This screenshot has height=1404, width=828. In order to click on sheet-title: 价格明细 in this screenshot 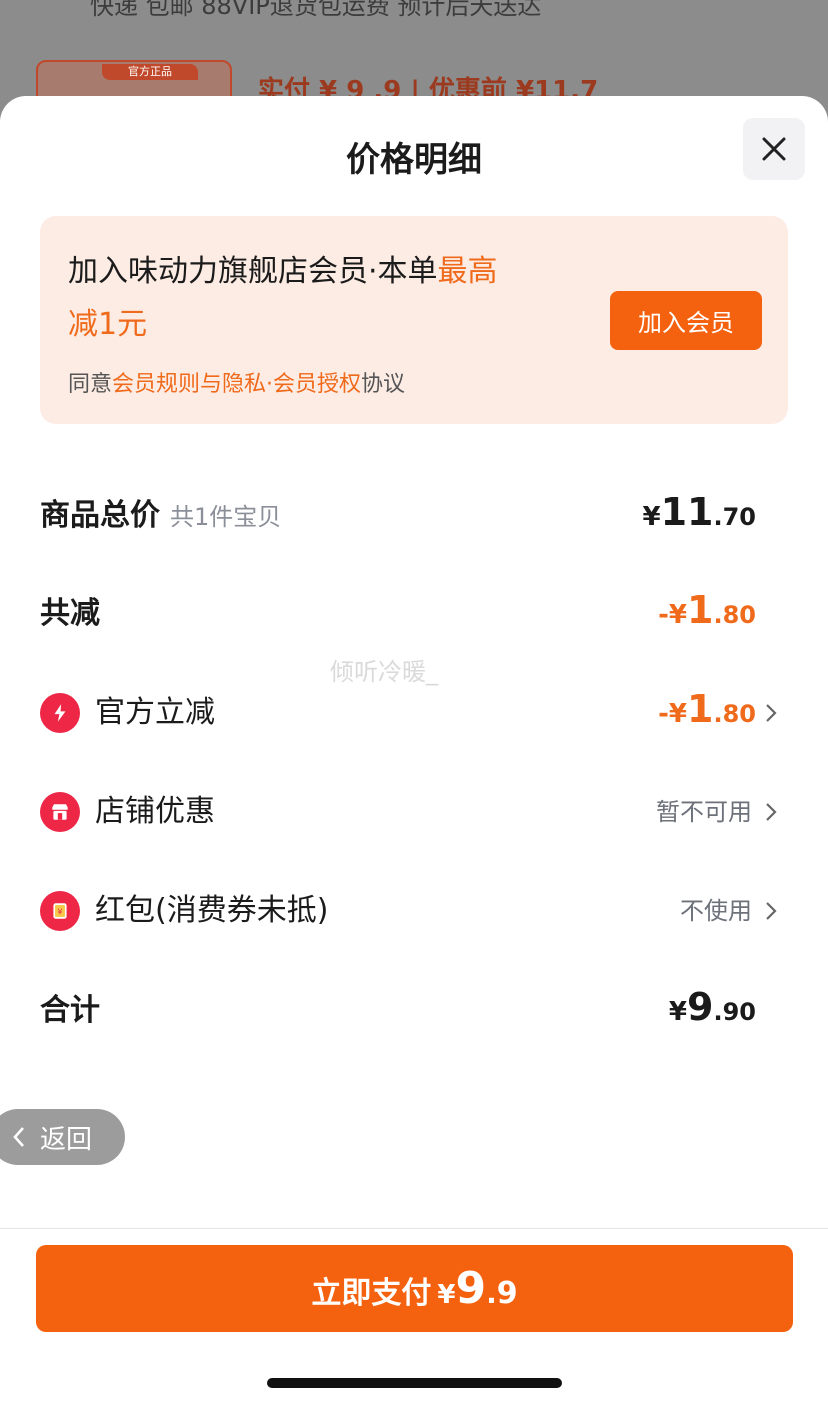, I will do `click(414, 160)`.